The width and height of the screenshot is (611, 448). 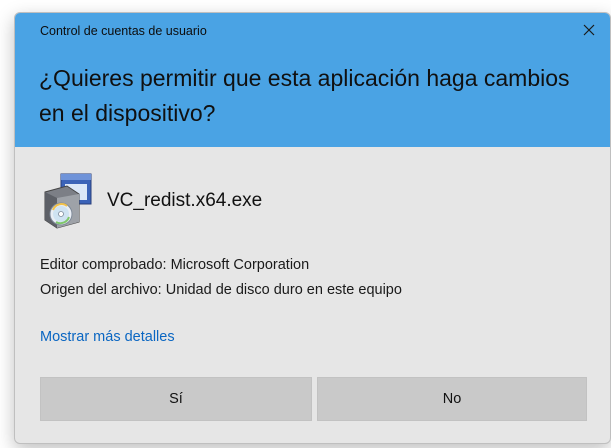 What do you see at coordinates (123, 31) in the screenshot?
I see `dialog-title: Control de cuentas de usuario` at bounding box center [123, 31].